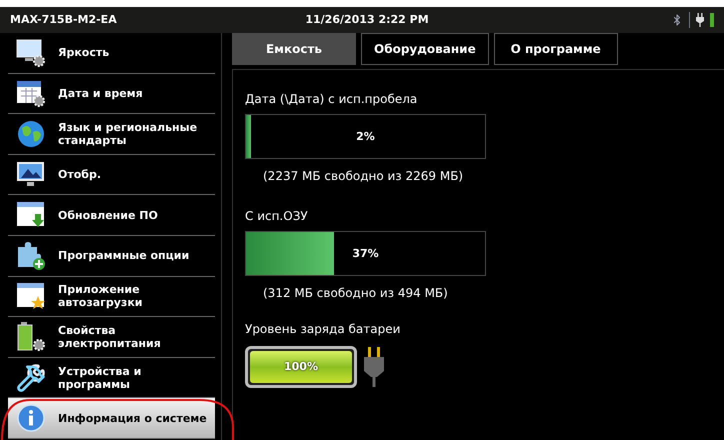  What do you see at coordinates (301, 366) in the screenshot?
I see `battery-reading: 100%` at bounding box center [301, 366].